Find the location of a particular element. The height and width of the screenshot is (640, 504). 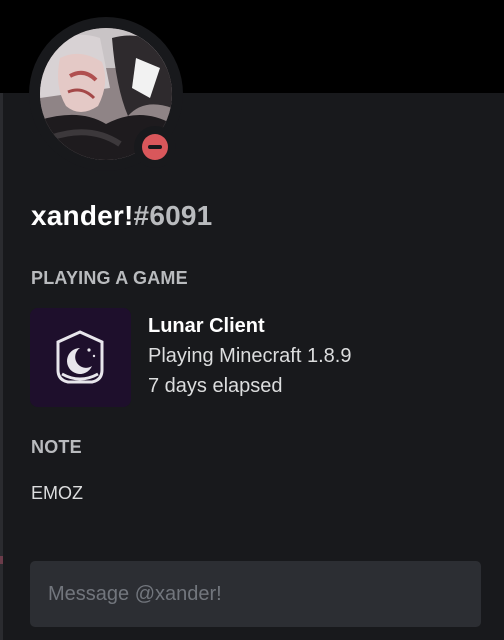

username-discriminator: #6091 is located at coordinates (173, 215).